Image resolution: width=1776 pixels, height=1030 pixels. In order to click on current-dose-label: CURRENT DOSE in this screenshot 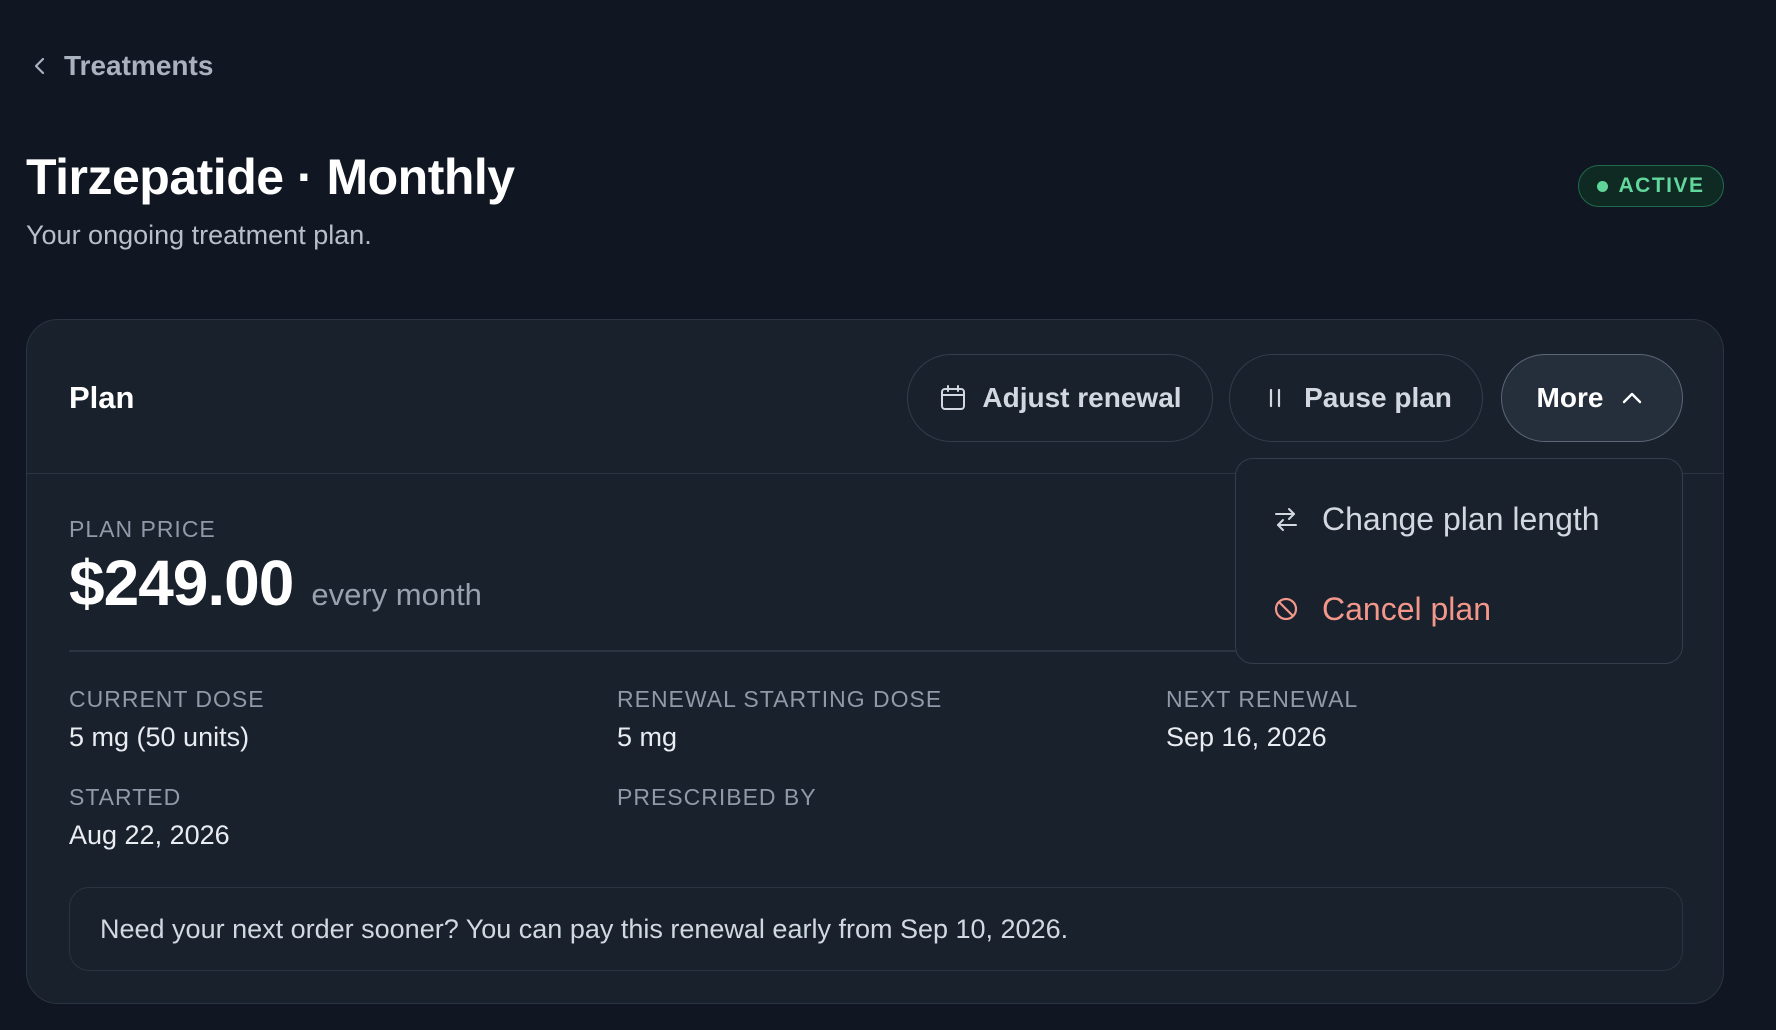, I will do `click(167, 699)`.